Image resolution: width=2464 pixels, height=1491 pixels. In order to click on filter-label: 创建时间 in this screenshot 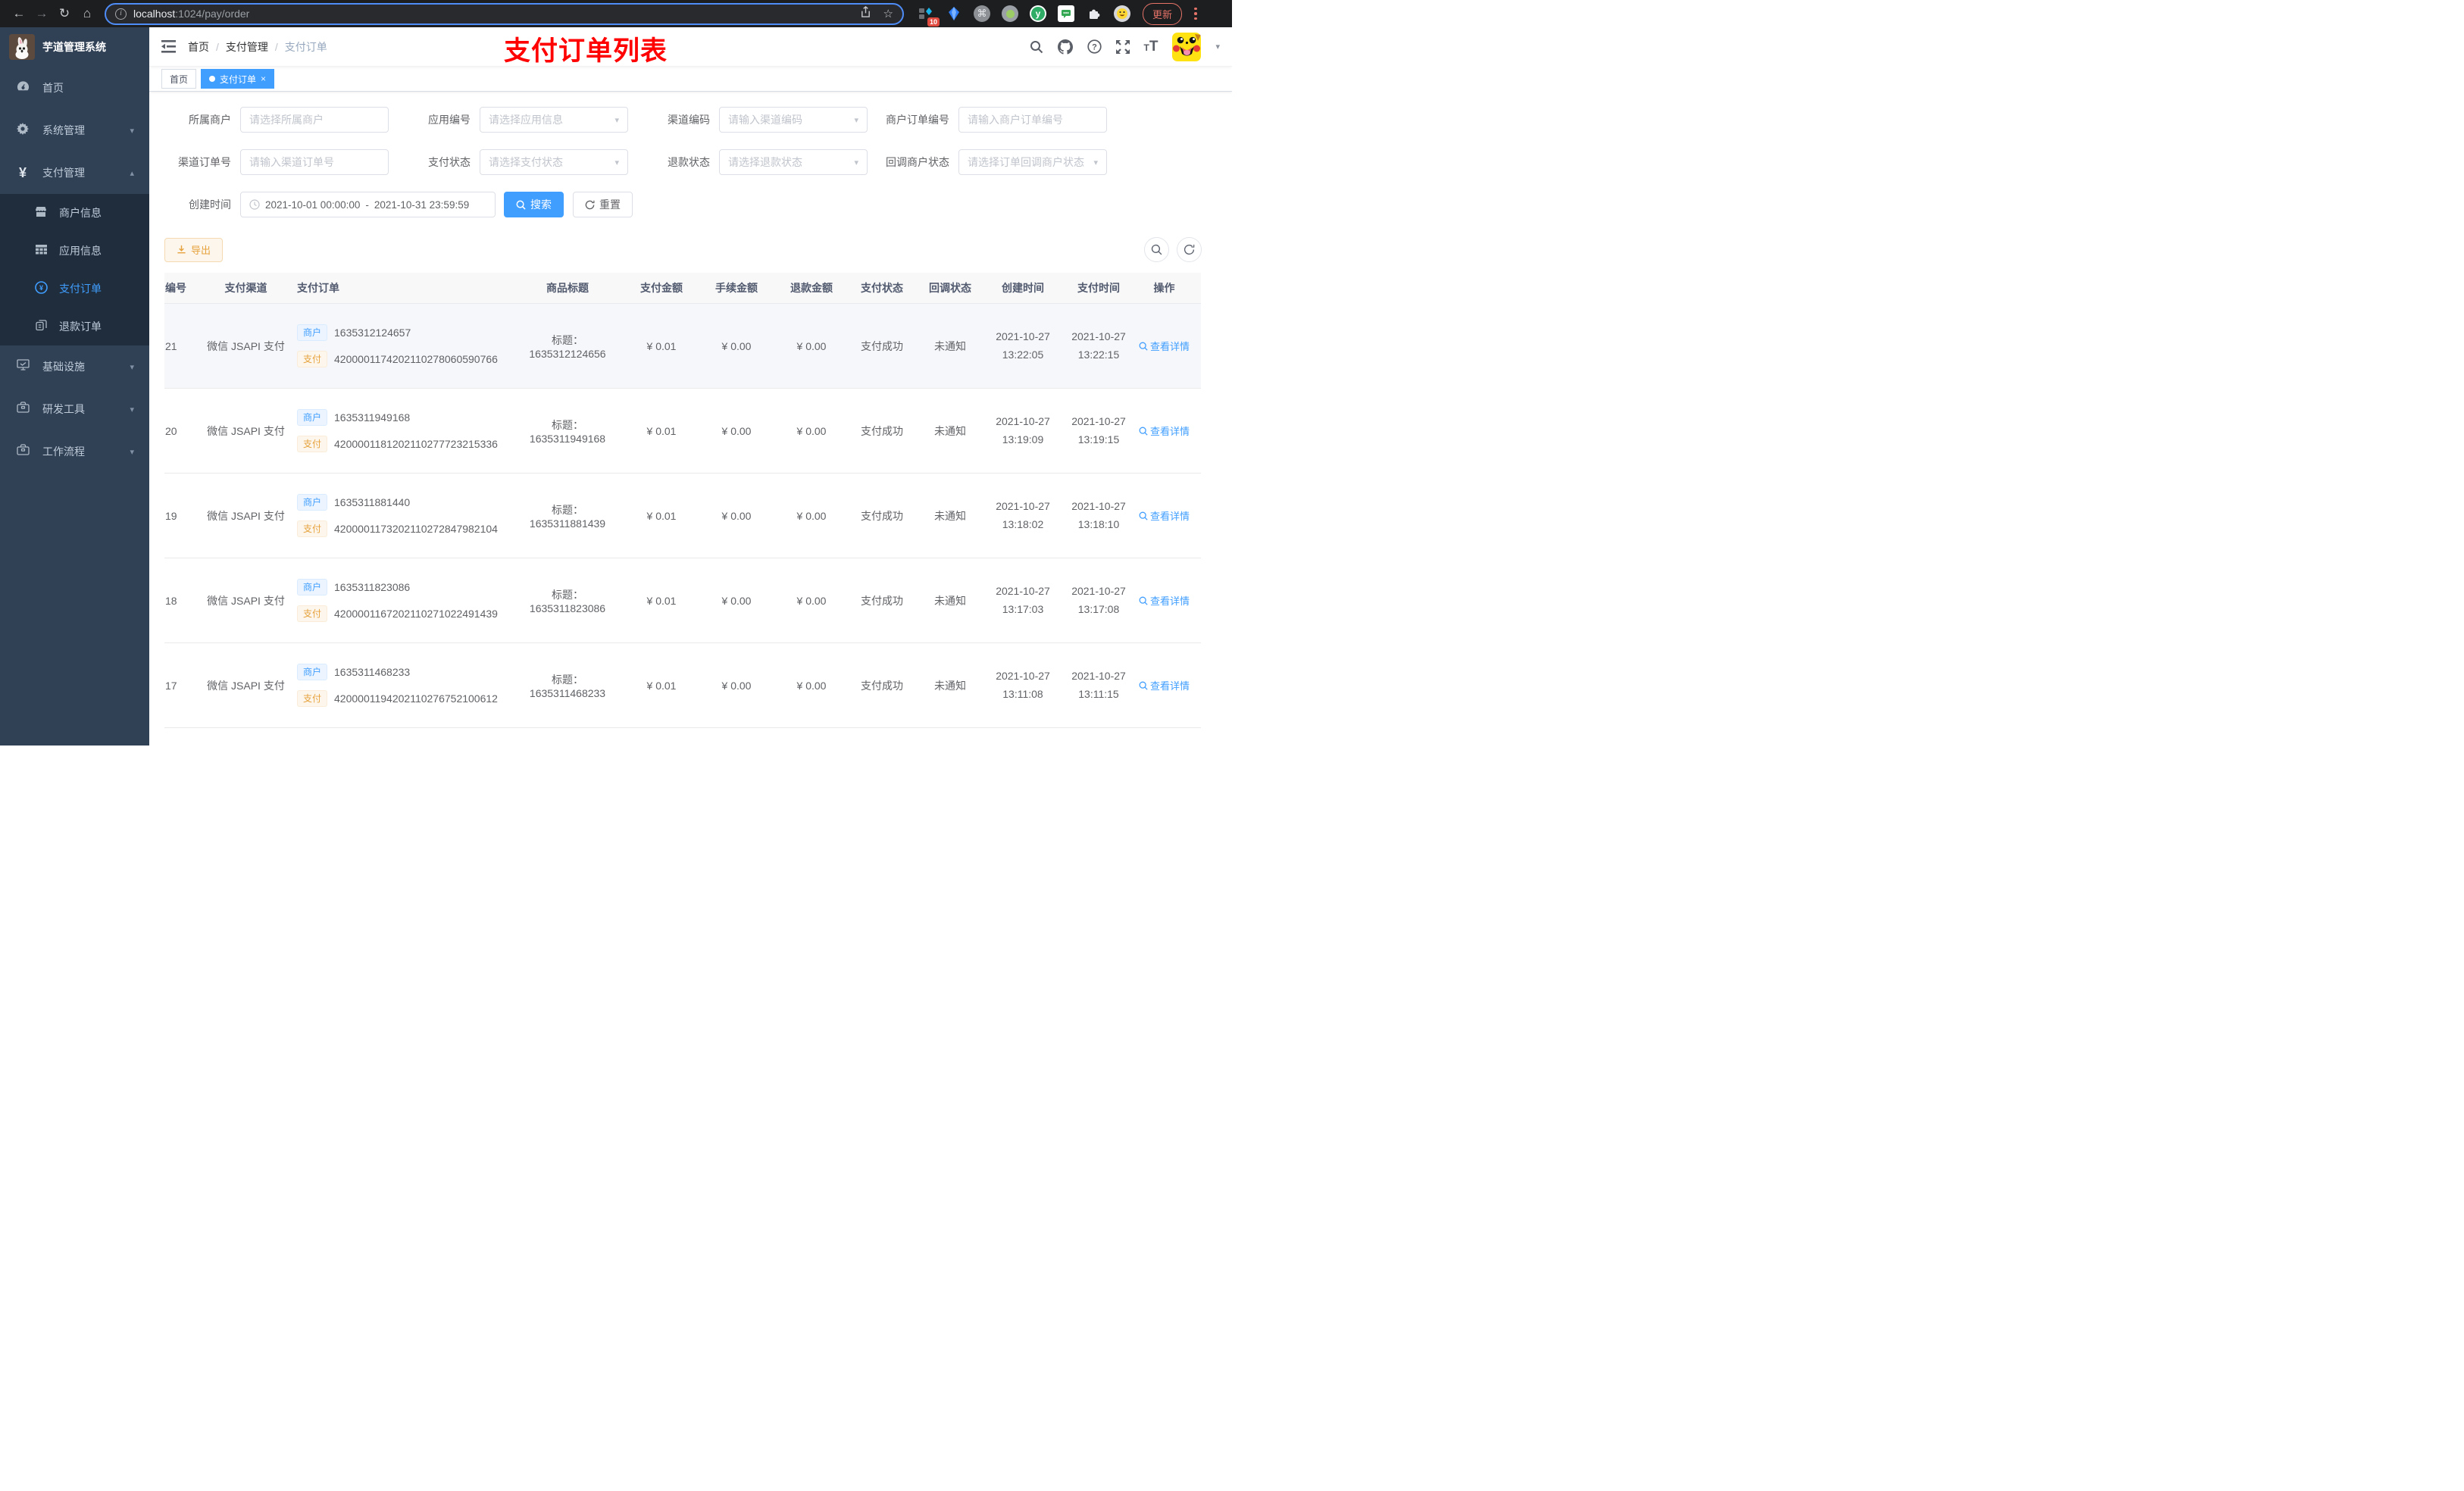, I will do `click(210, 204)`.